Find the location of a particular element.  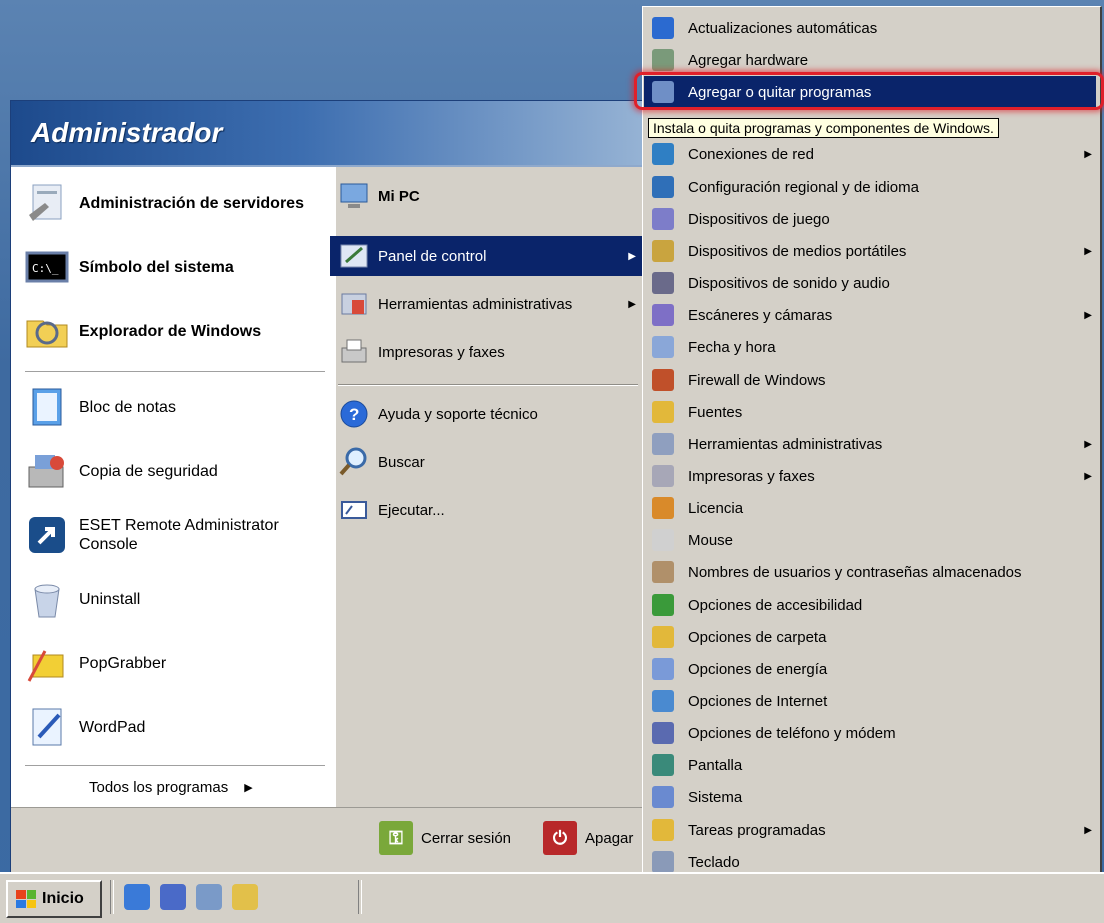

cp-item-label: Configuración regional y de idioma is located at coordinates (803, 187).